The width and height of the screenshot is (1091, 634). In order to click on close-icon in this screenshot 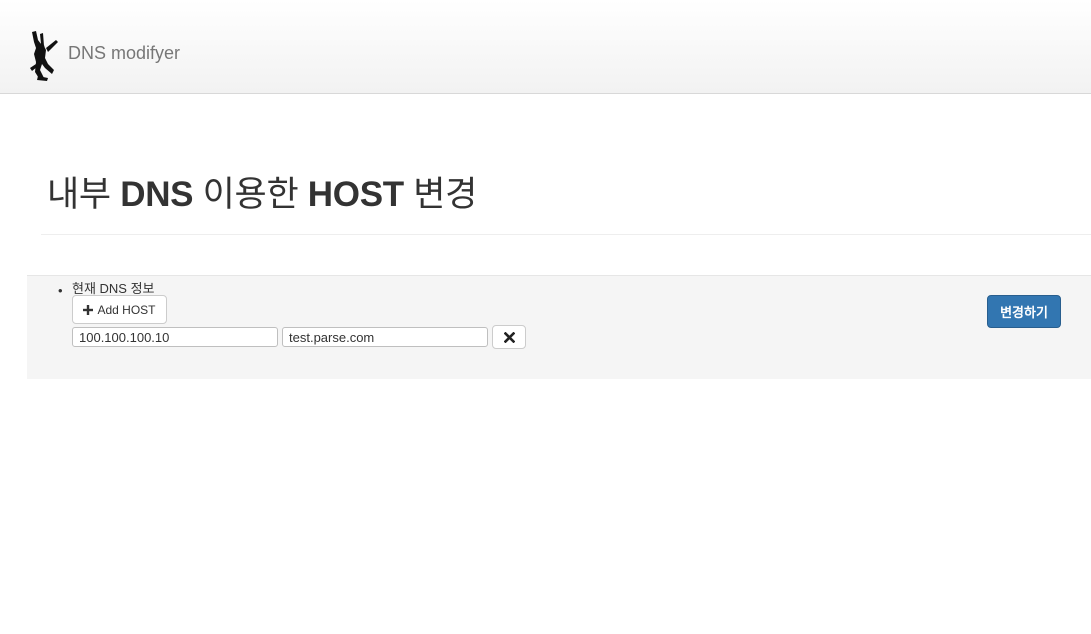, I will do `click(509, 337)`.